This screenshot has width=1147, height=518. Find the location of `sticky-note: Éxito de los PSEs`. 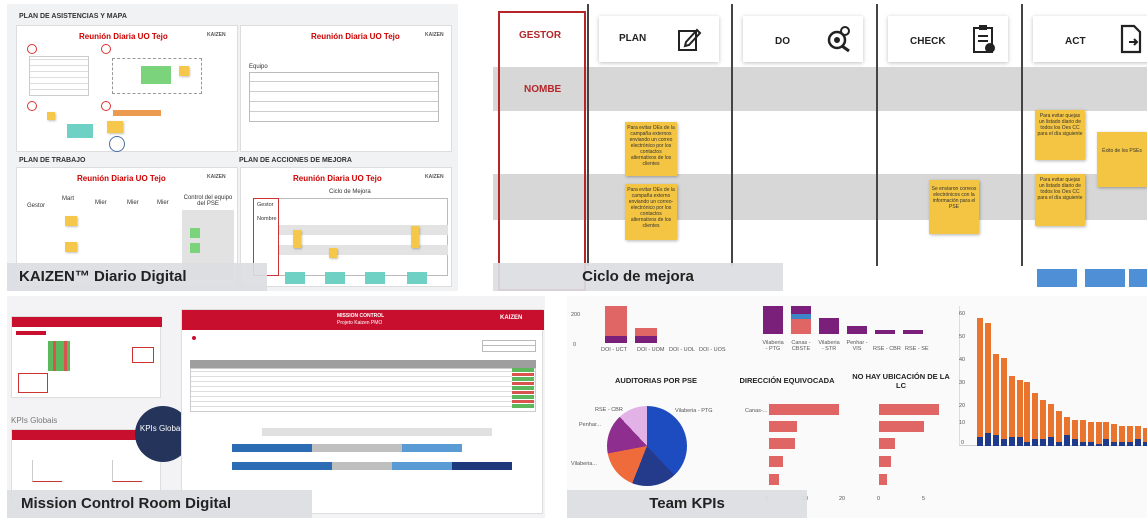

sticky-note: Éxito de los PSEs is located at coordinates (1122, 159).